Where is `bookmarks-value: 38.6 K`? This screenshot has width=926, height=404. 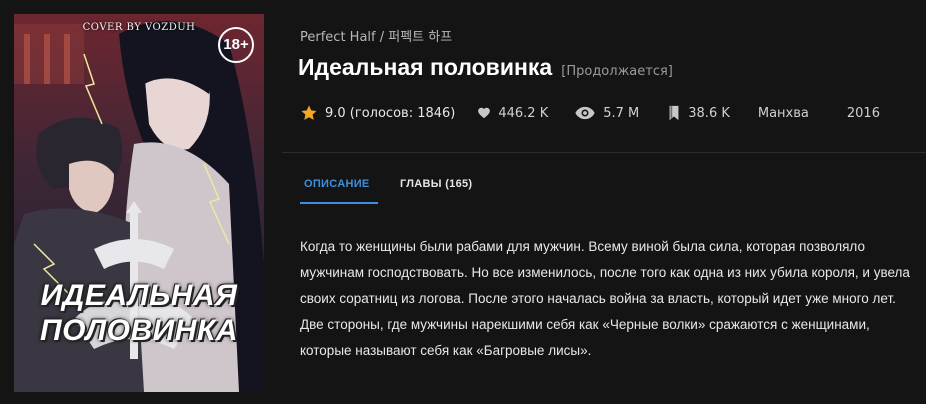 bookmarks-value: 38.6 K is located at coordinates (709, 113).